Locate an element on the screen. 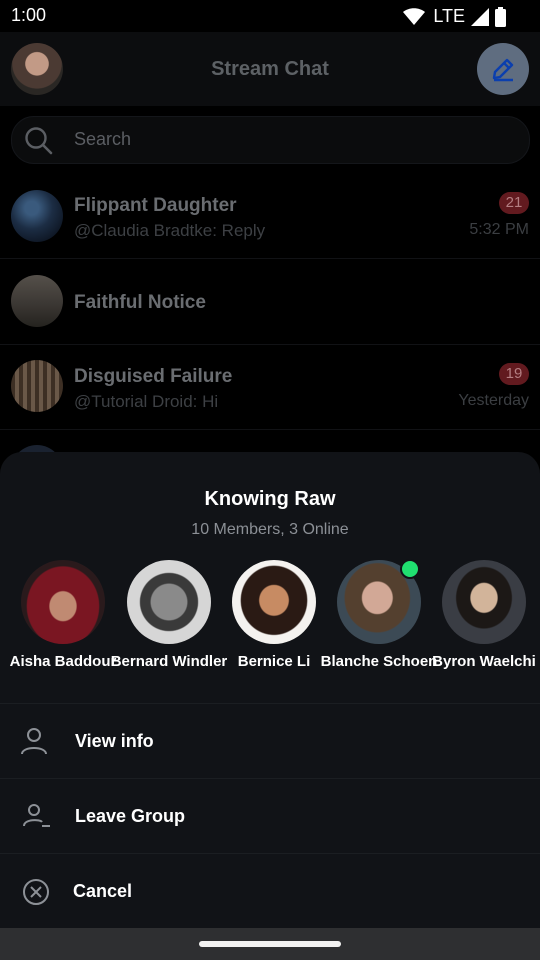  search-field is located at coordinates (270, 140).